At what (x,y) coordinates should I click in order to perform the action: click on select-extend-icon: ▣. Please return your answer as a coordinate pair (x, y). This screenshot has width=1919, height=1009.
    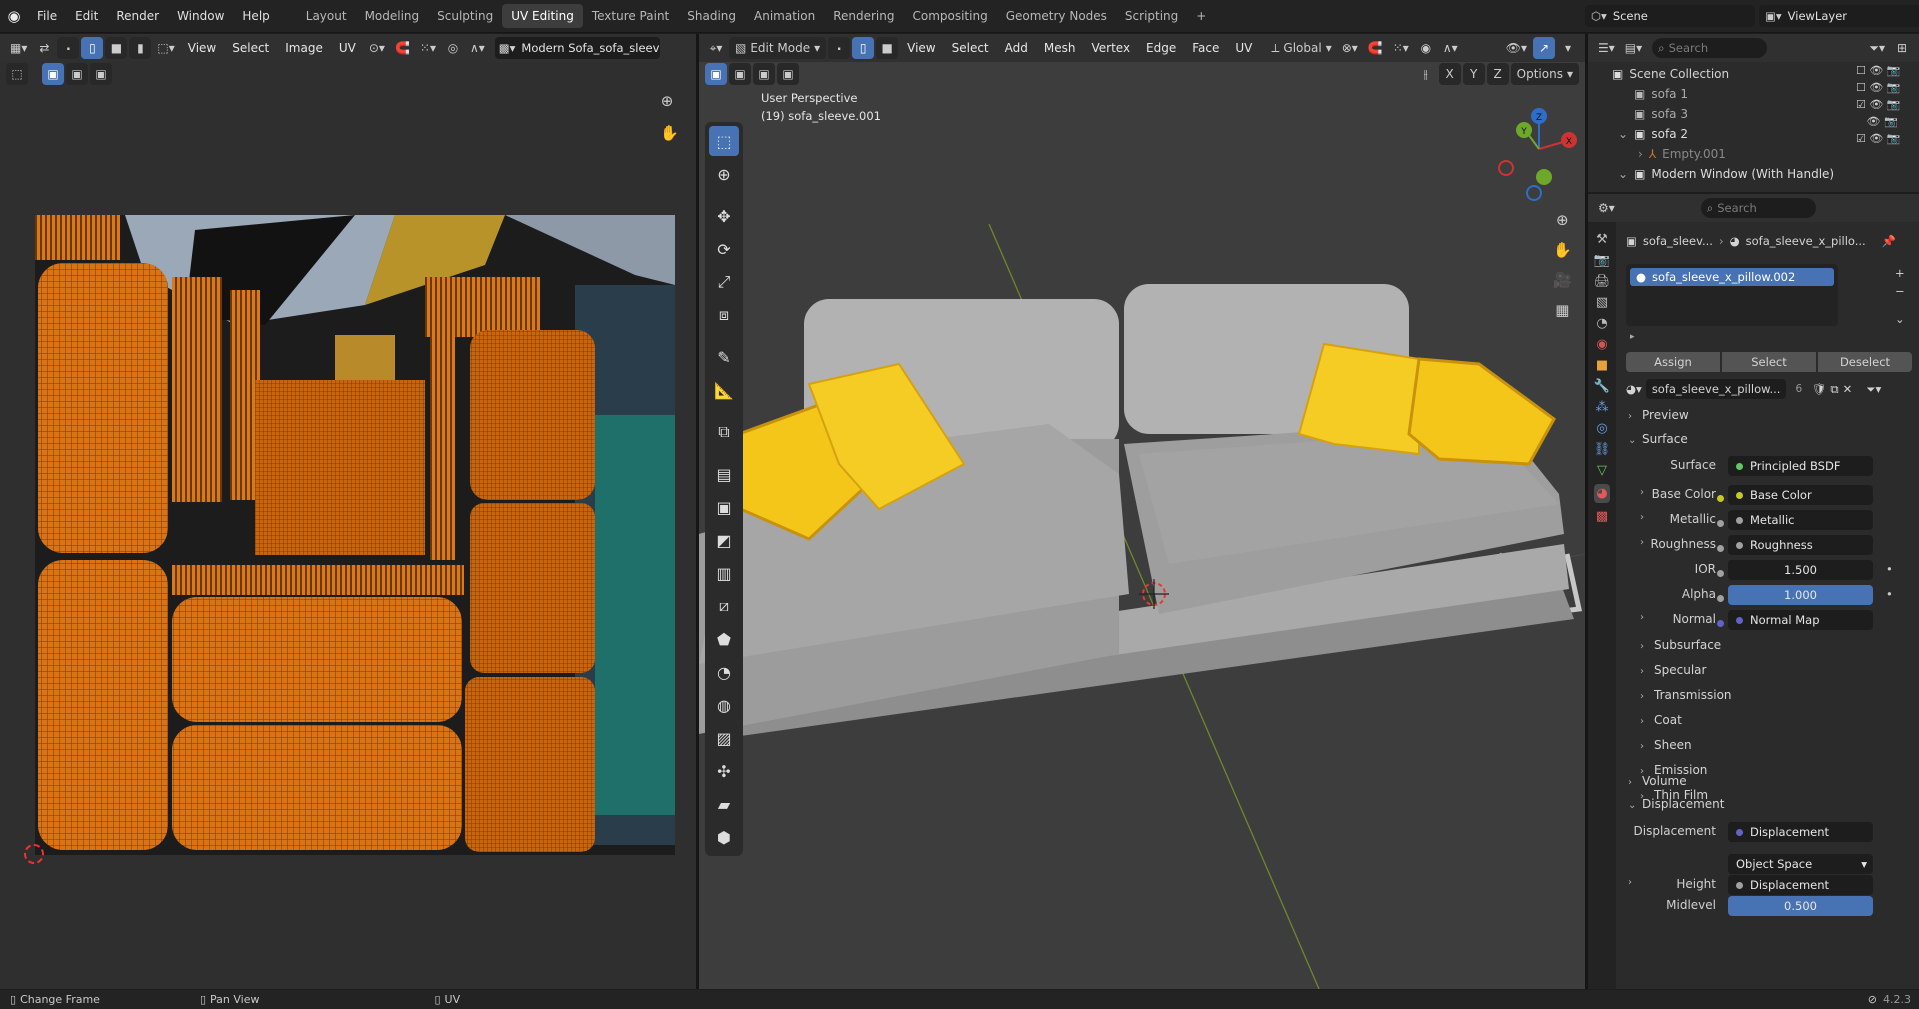
    Looking at the image, I should click on (77, 74).